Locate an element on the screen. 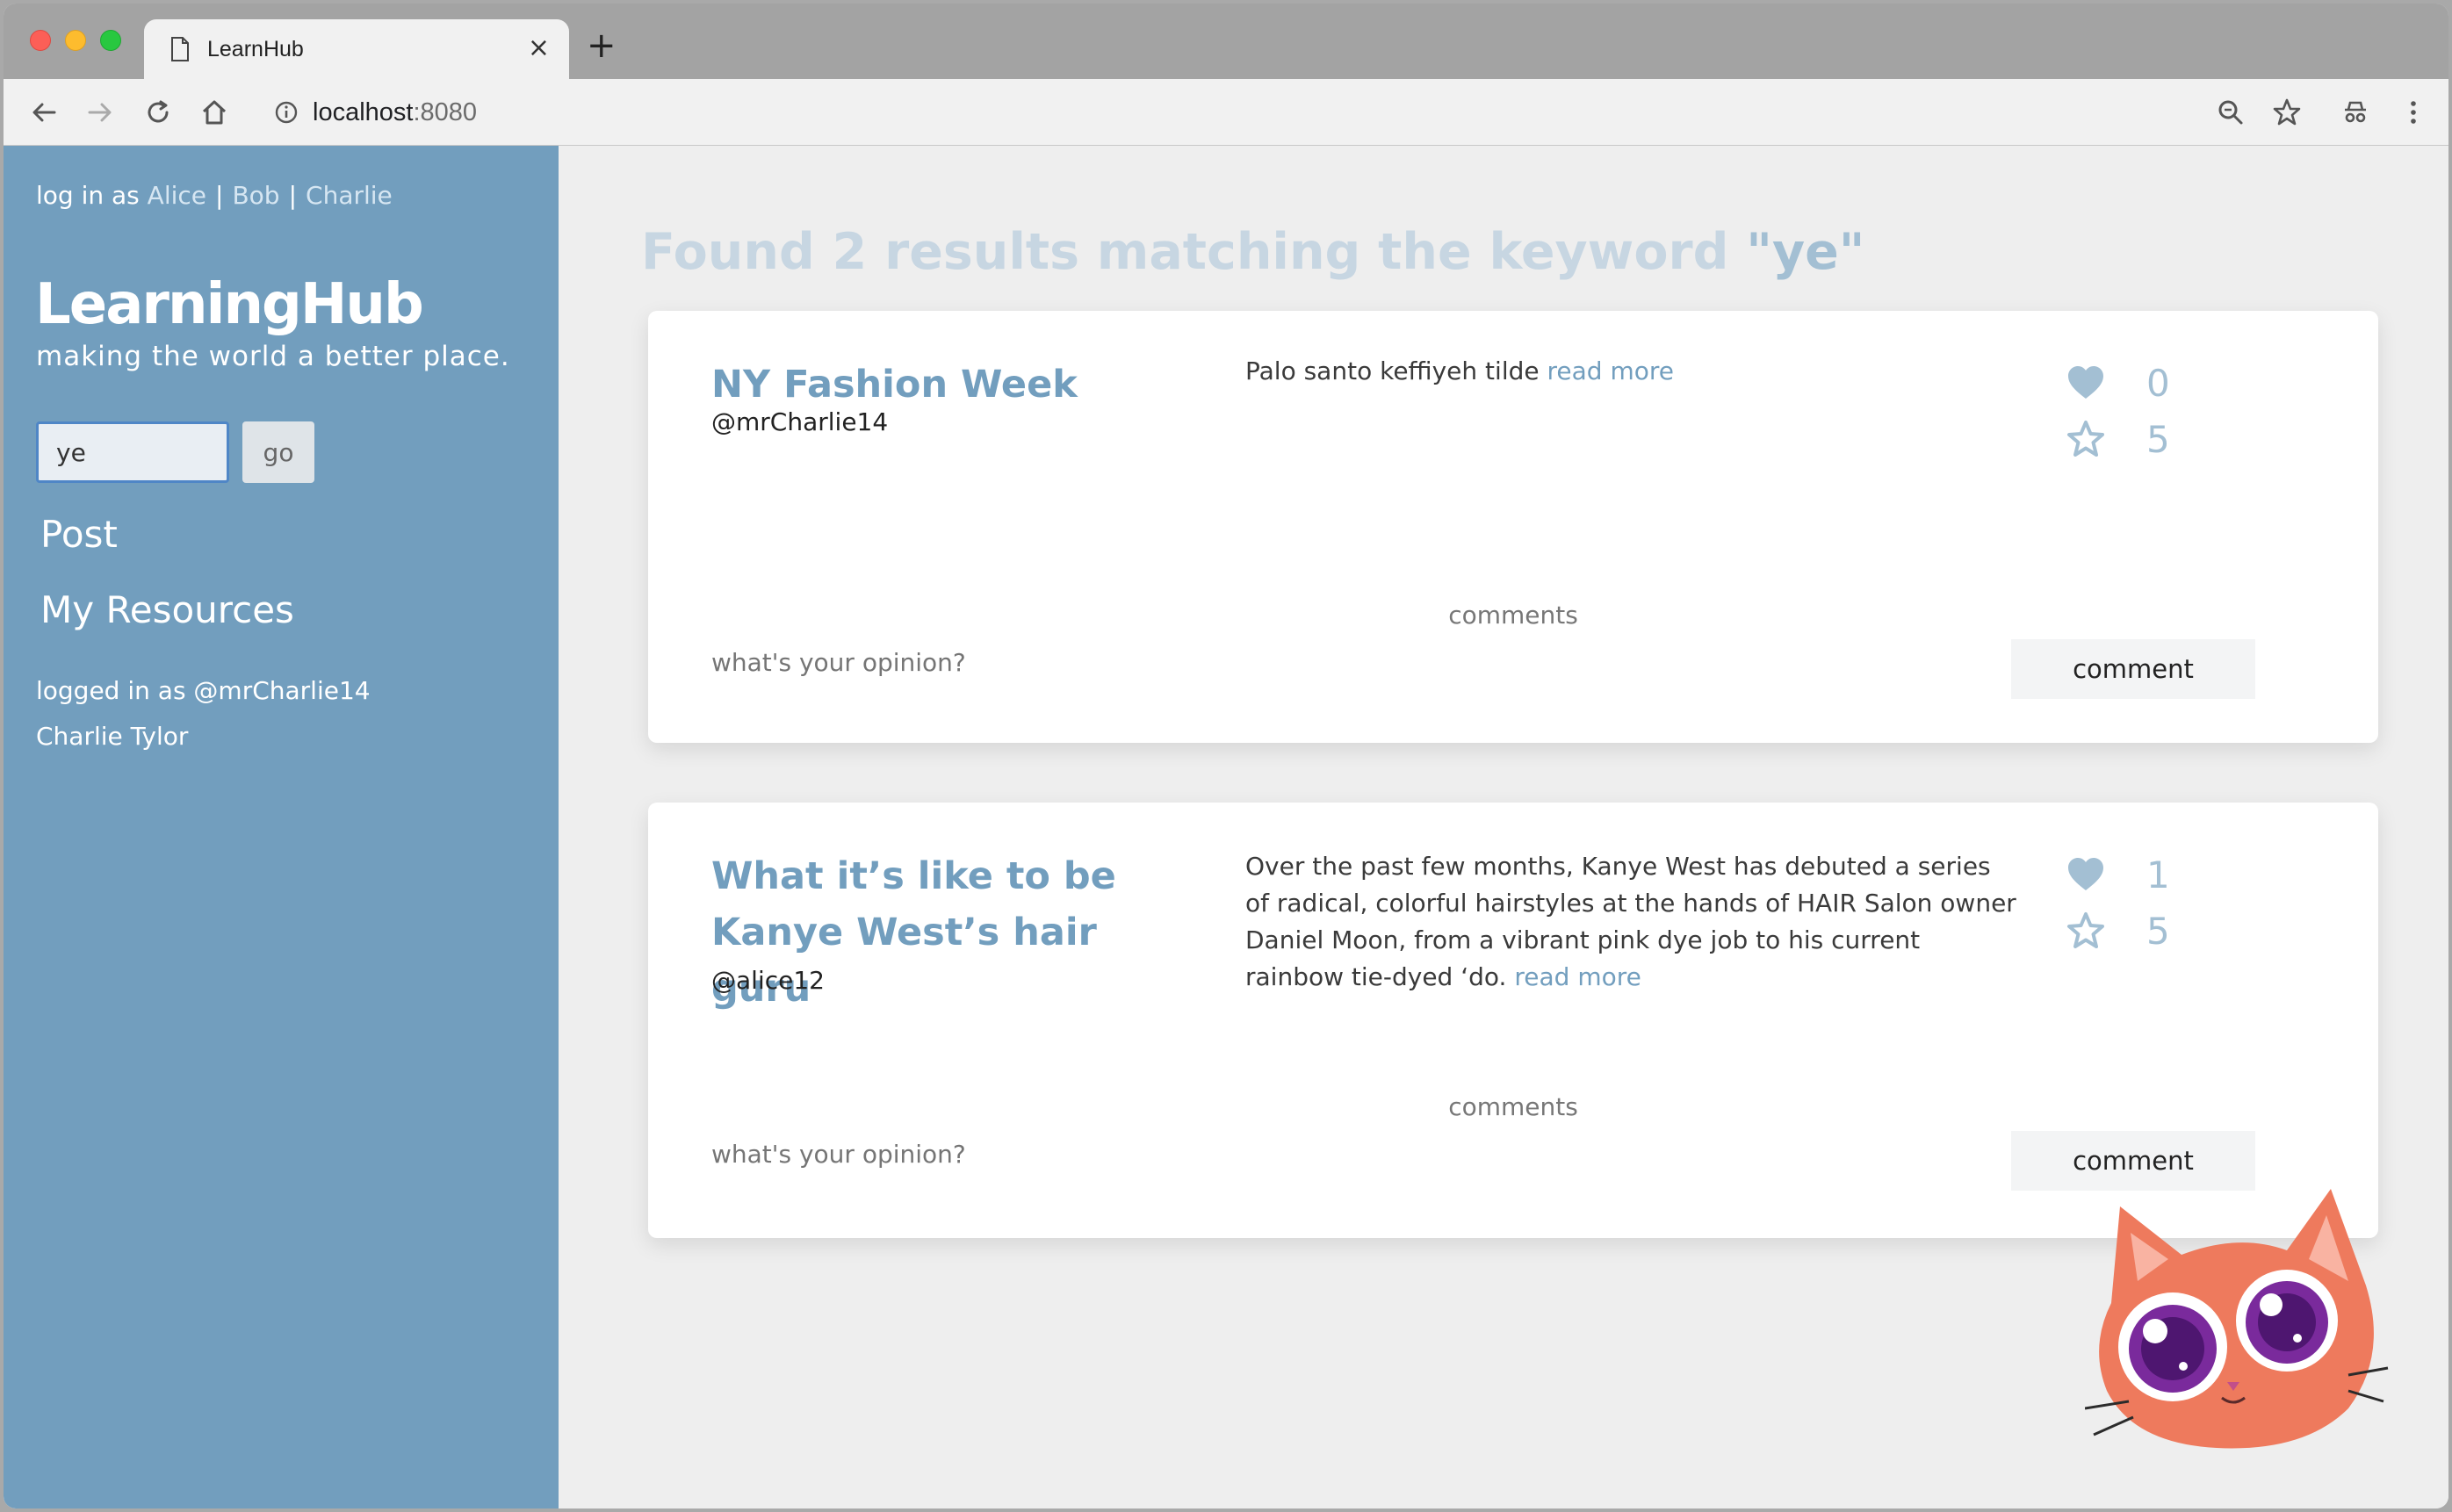  login-switcher: log in as Alice | Bob | Charlie is located at coordinates (214, 195).